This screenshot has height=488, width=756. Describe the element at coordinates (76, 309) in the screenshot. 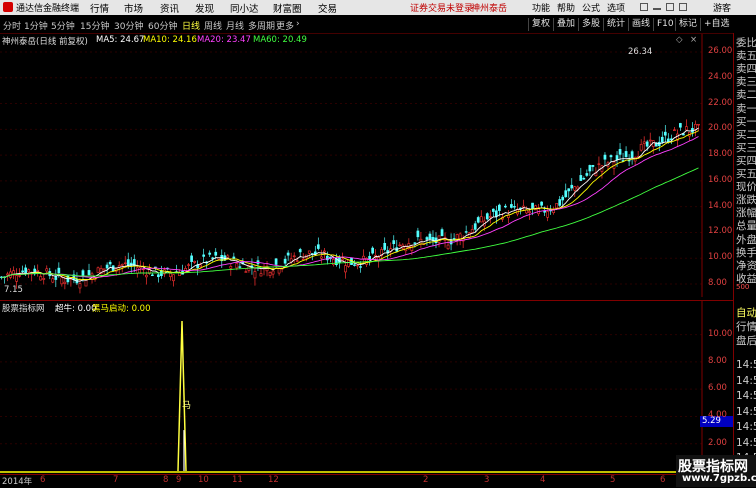

I see `super-bull-label: 超牛: 0.00` at that location.